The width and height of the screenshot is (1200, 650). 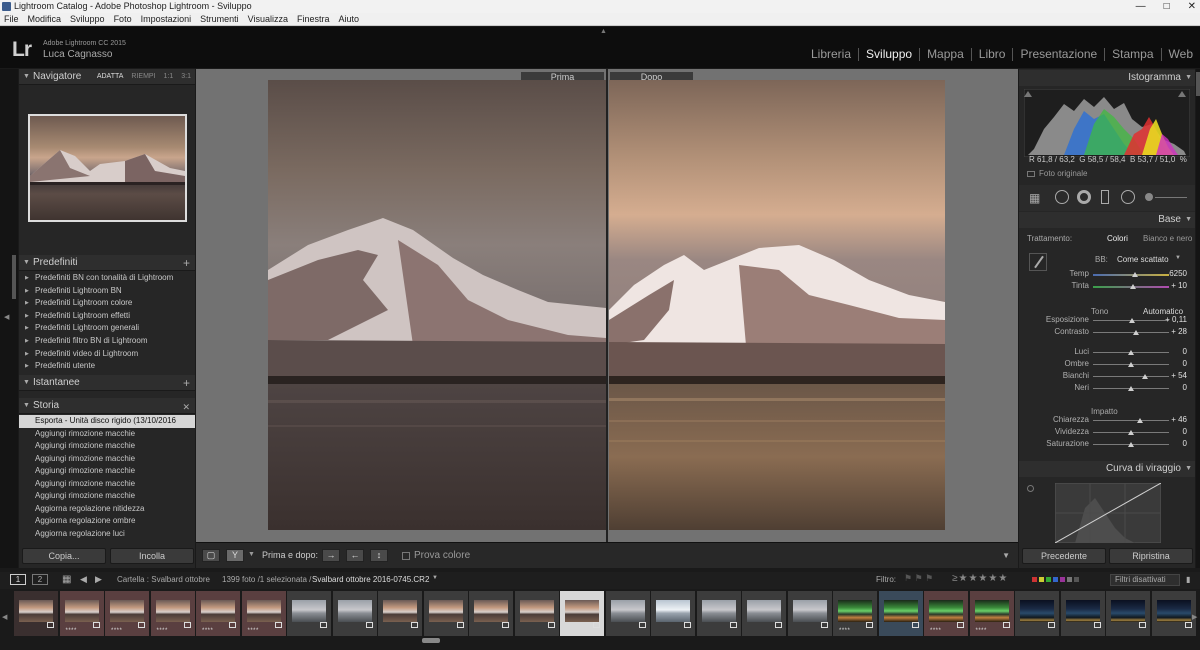 What do you see at coordinates (186, 407) in the screenshot?
I see `clear-history-icon: ✕` at bounding box center [186, 407].